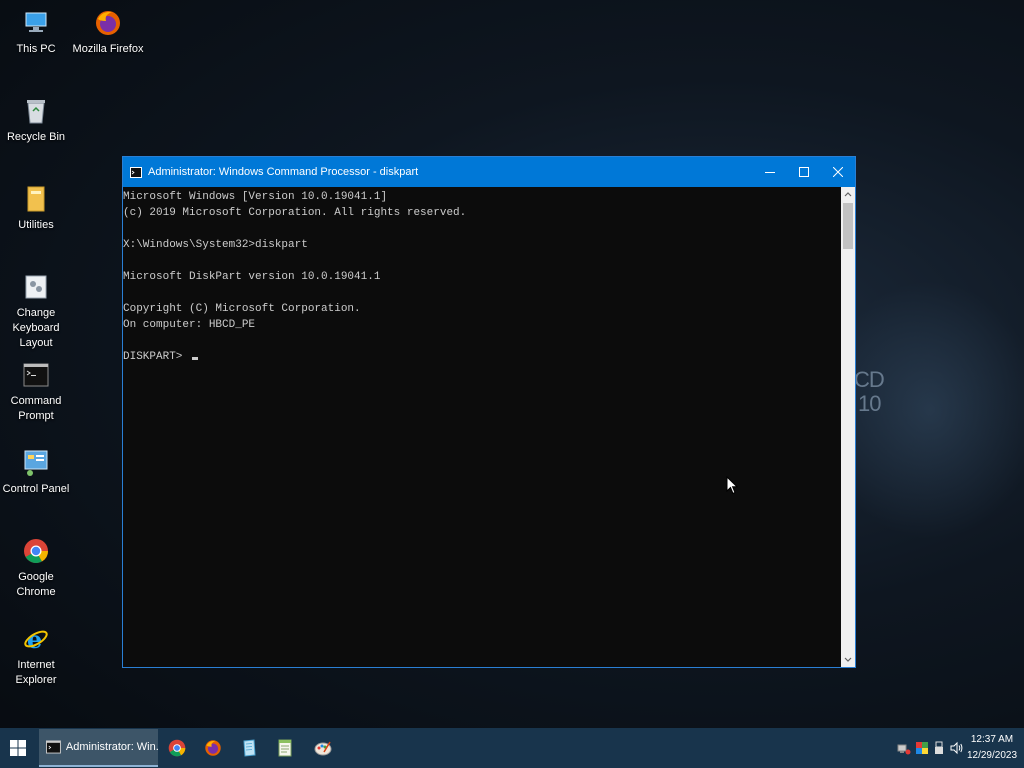 The image size is (1024, 768). I want to click on console-prompt-line: DISKPART>, so click(482, 357).